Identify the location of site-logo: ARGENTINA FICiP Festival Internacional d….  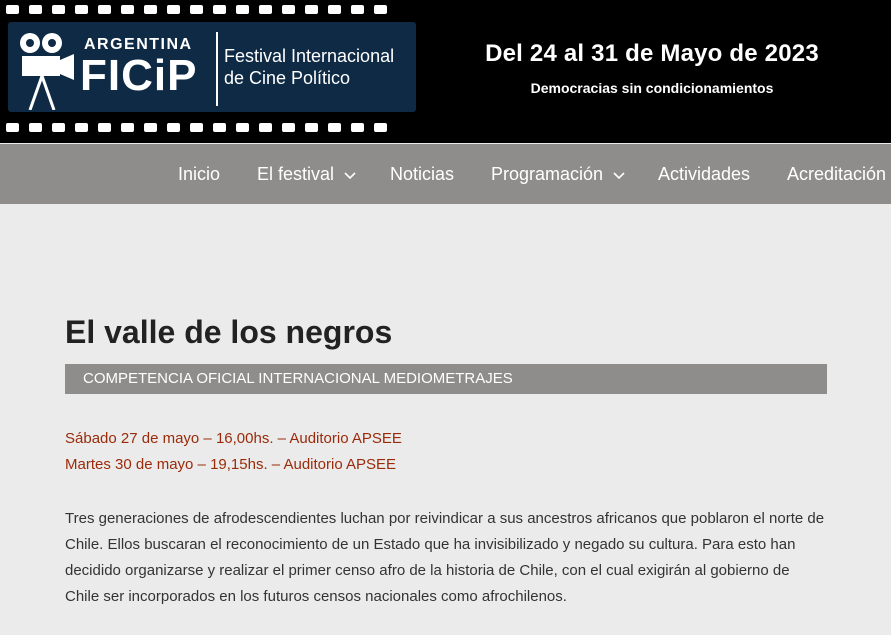
(209, 71).